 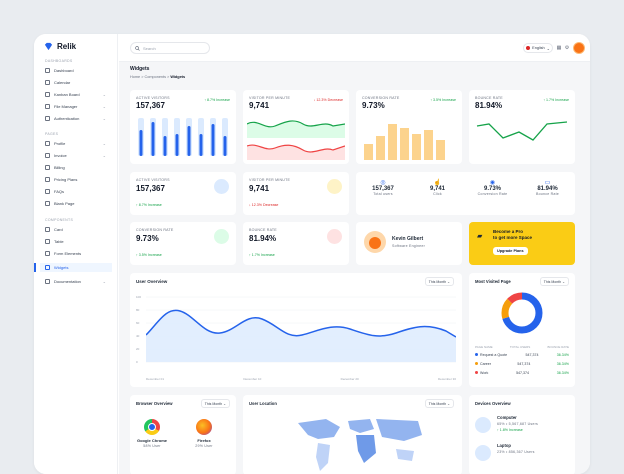 What do you see at coordinates (76, 82) in the screenshot?
I see `sidebar-item-calendar: Calendar` at bounding box center [76, 82].